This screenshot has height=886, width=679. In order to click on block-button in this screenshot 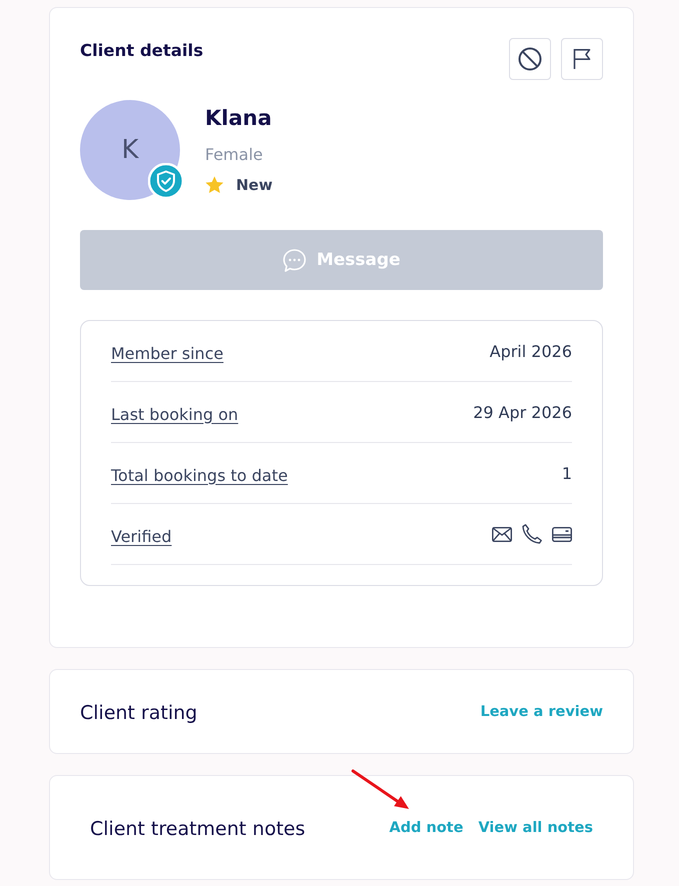, I will do `click(530, 59)`.